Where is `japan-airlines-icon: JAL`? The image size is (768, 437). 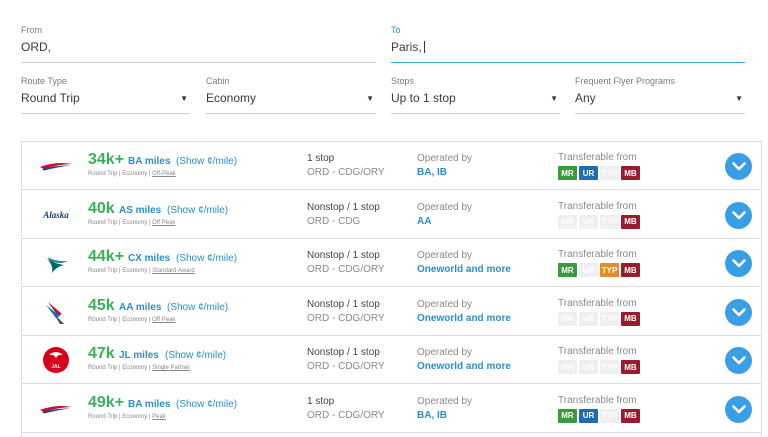 japan-airlines-icon: JAL is located at coordinates (56, 360).